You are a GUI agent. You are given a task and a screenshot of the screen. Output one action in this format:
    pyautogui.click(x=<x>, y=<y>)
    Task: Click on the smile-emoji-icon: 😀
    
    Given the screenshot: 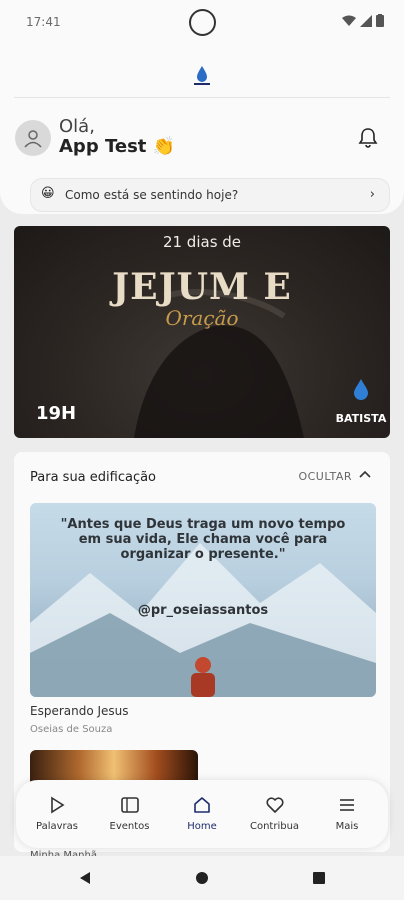 What is the action you would take?
    pyautogui.click(x=48, y=193)
    